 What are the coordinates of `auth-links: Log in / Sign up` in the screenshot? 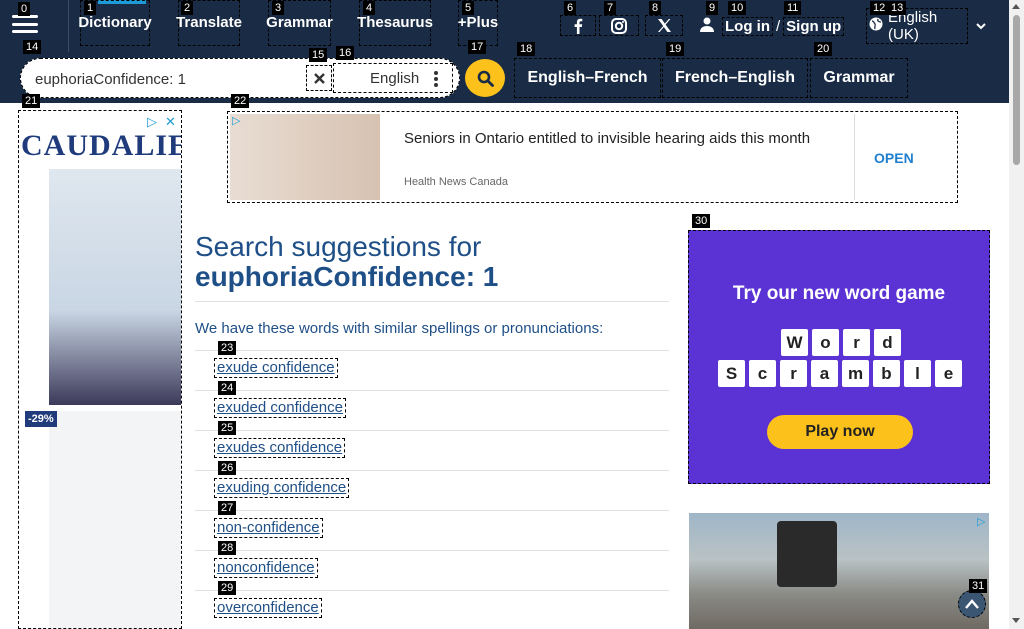 It's located at (772, 26).